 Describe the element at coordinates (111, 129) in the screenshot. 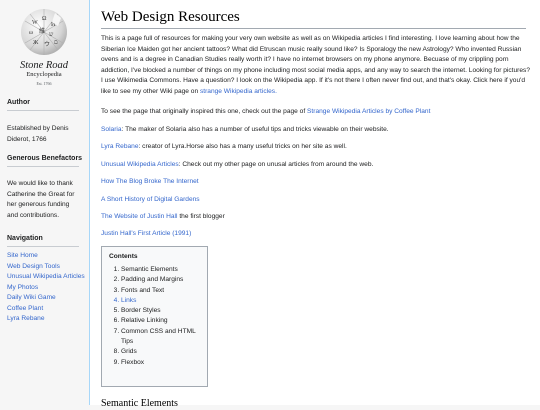

I see `solaria-link: Solaria` at that location.